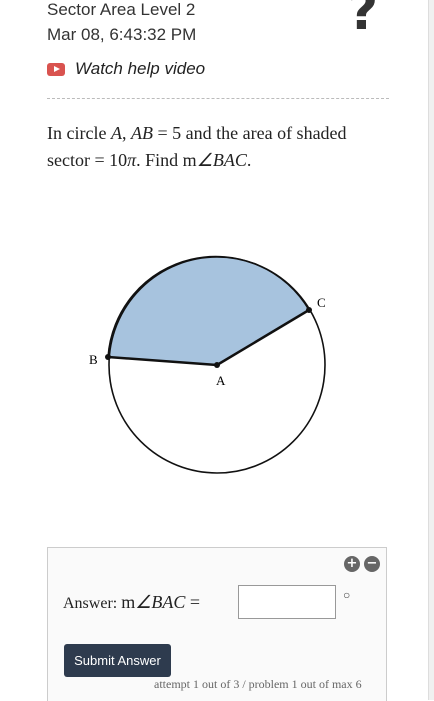  I want to click on shaded-sector, so click(209, 310).